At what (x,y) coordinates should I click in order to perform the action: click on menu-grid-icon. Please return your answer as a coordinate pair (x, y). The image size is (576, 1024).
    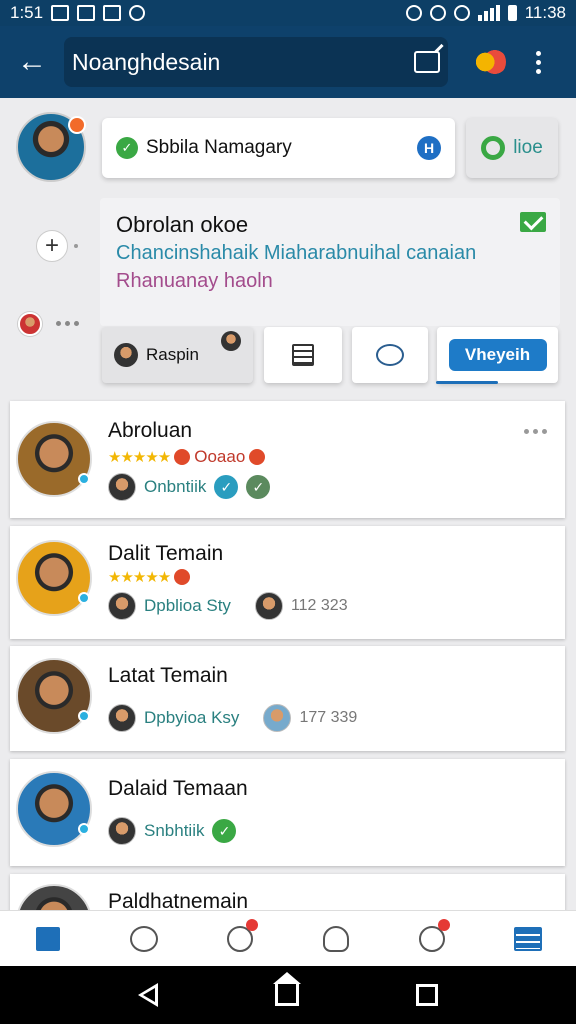
    Looking at the image, I should click on (528, 938).